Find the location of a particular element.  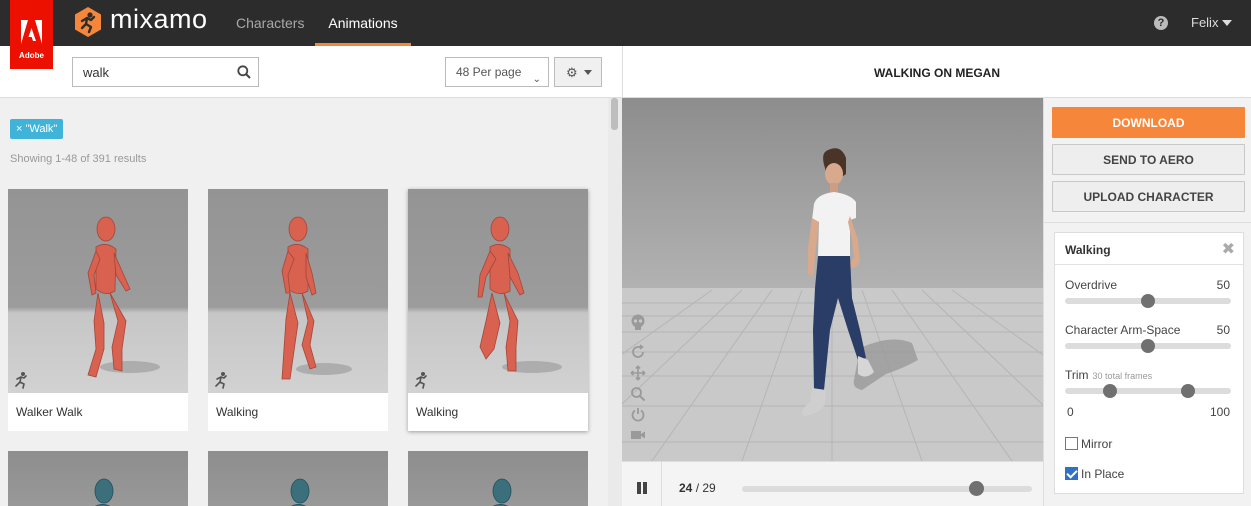

trim-title: Trim is located at coordinates (1077, 375).